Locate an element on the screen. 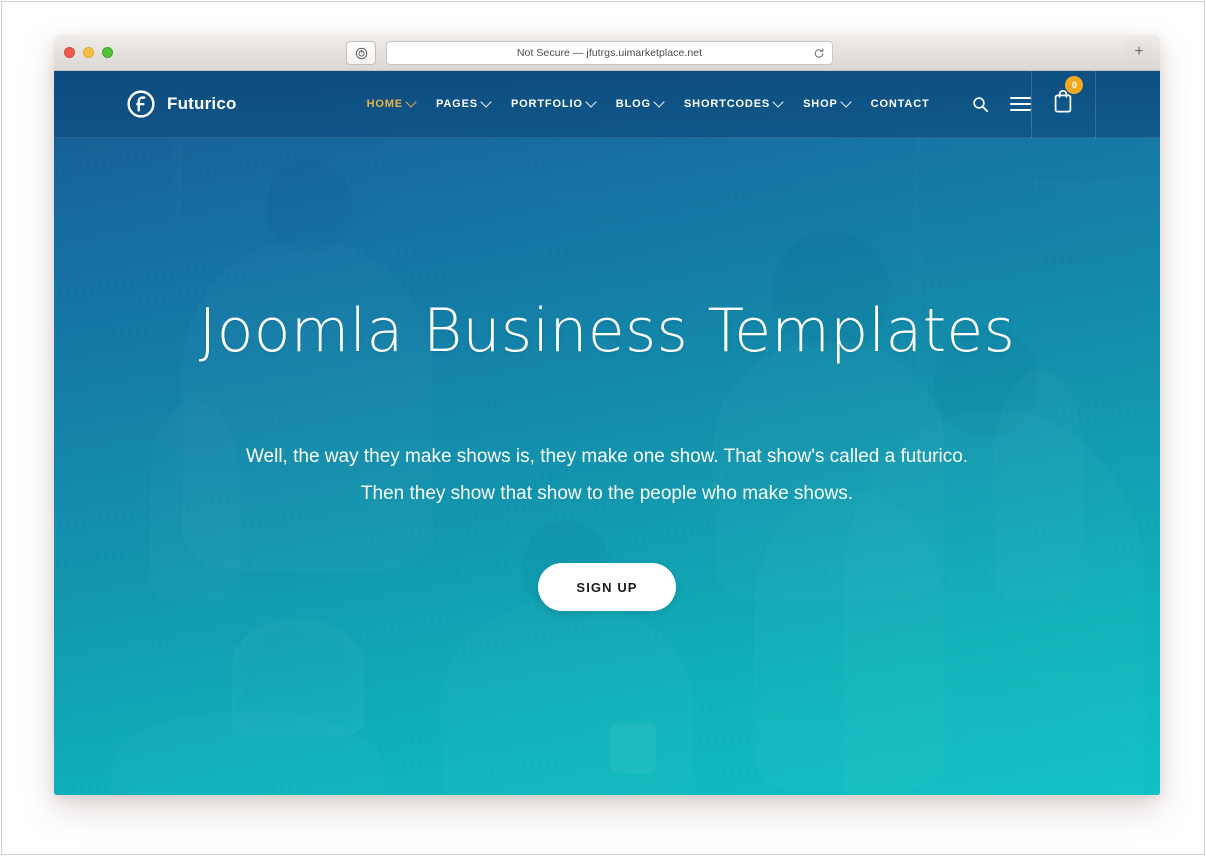 The width and height of the screenshot is (1206, 856). nav-item-label: PORTFOLIO is located at coordinates (546, 104).